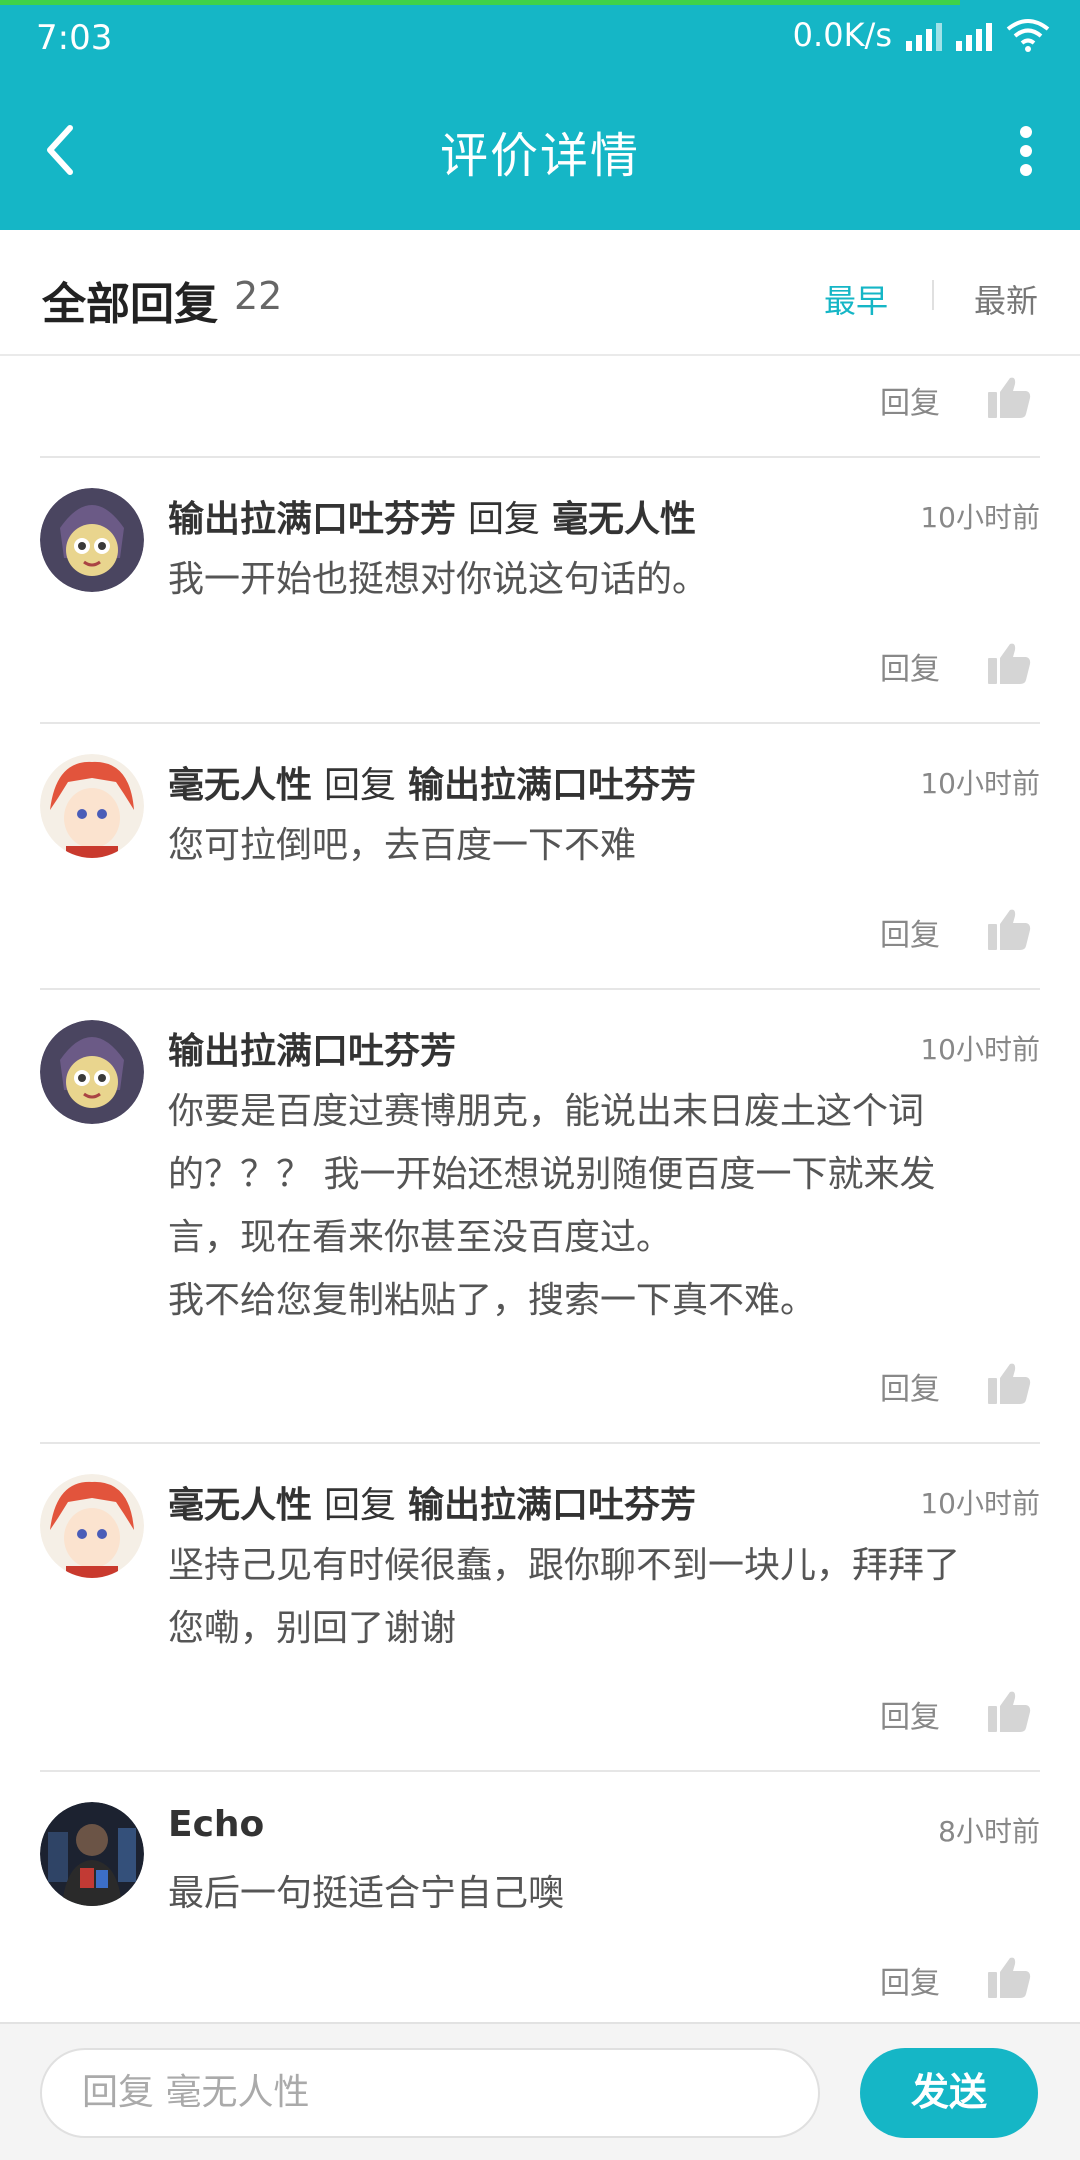 The width and height of the screenshot is (1080, 2160). Describe the element at coordinates (539, 156) in the screenshot. I see `page-title: 评价详情` at that location.